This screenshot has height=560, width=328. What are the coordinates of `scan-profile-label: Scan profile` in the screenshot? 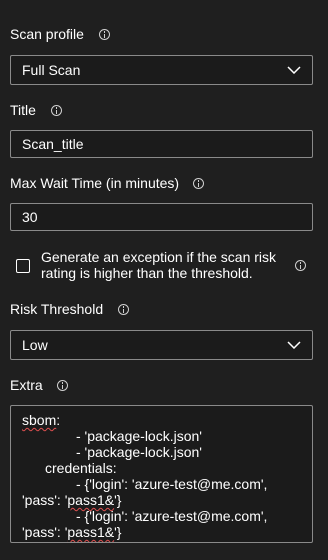 It's located at (47, 34).